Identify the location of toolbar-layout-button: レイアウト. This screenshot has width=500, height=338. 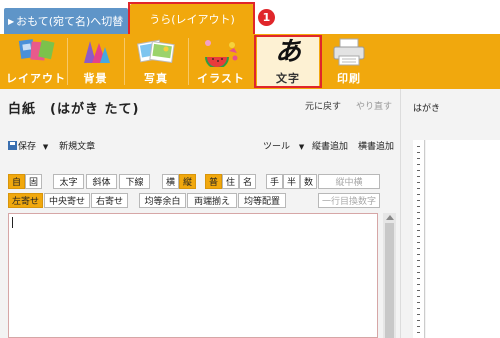
(36, 61).